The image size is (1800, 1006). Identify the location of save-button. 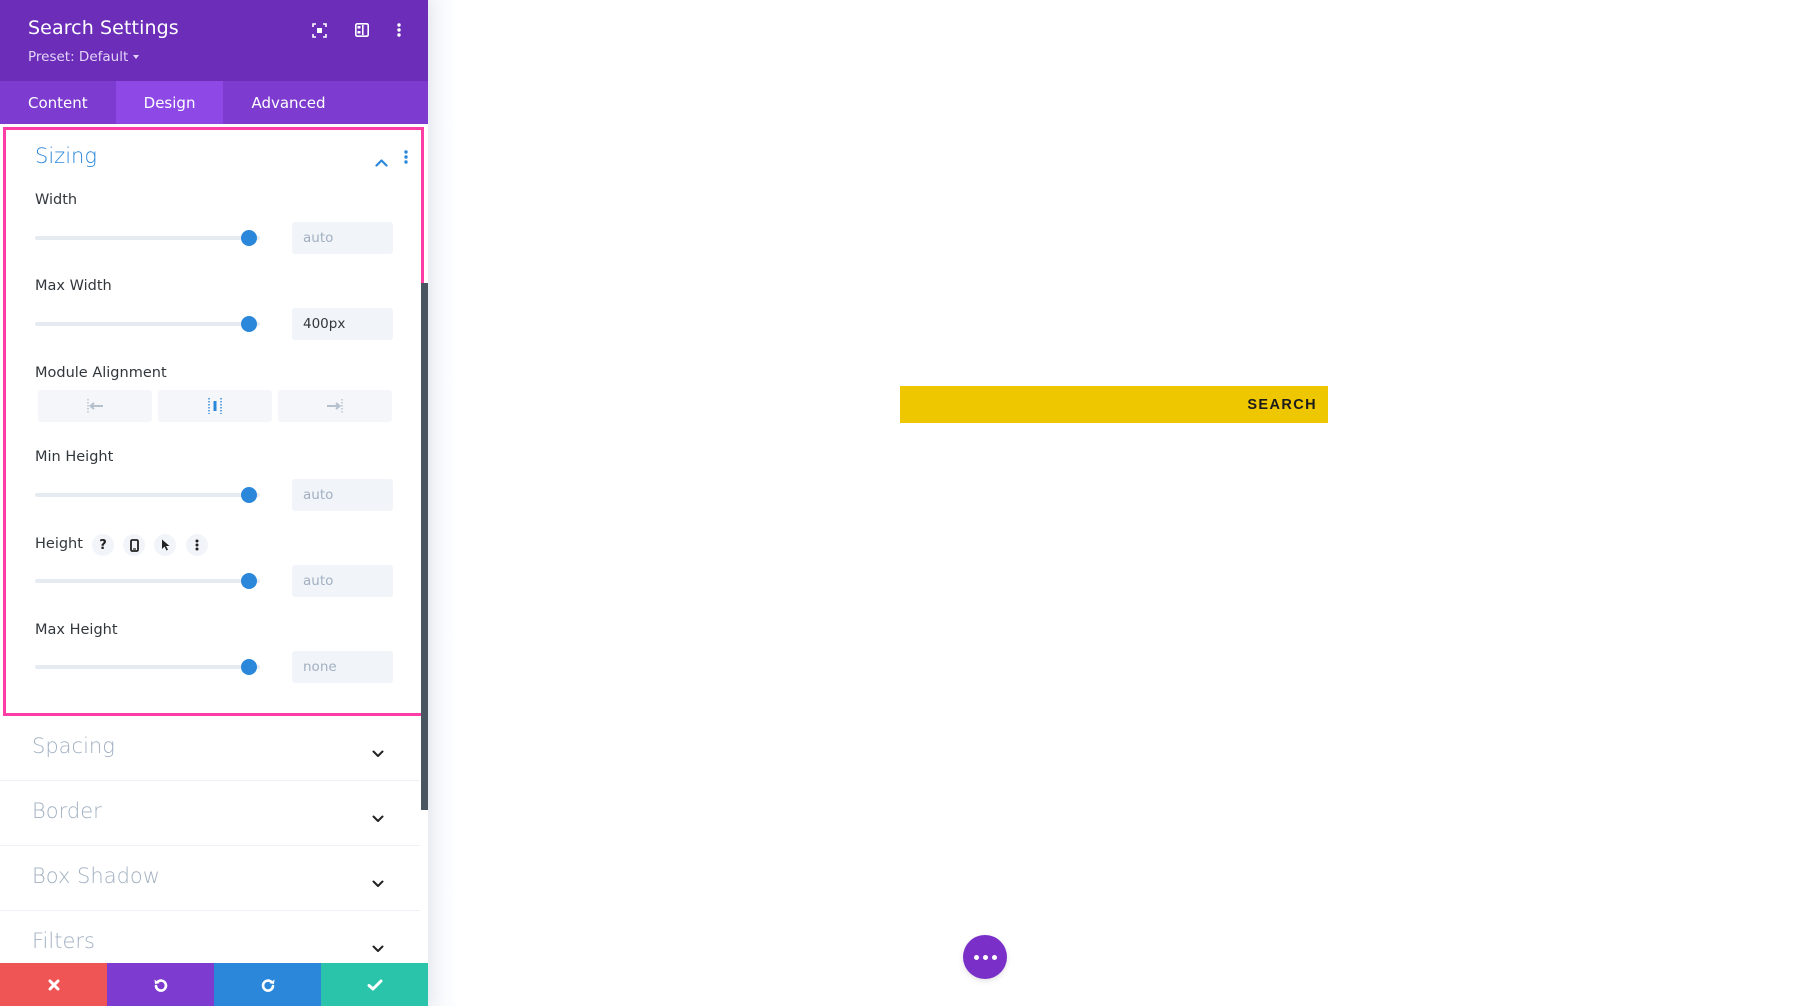
(374, 984).